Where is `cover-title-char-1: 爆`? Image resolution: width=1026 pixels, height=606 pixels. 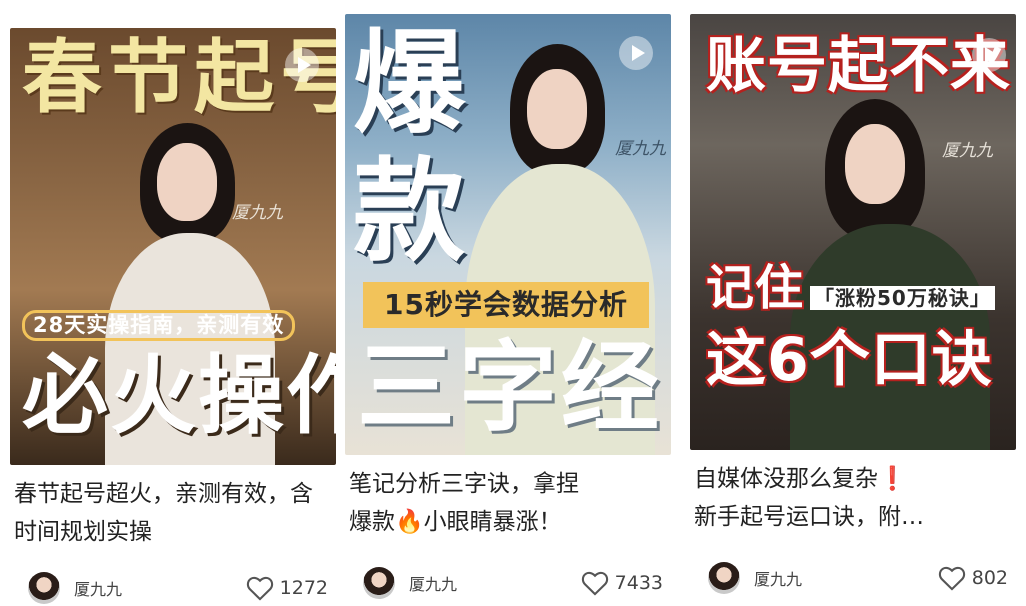
cover-title-char-1: 爆 is located at coordinates (409, 84).